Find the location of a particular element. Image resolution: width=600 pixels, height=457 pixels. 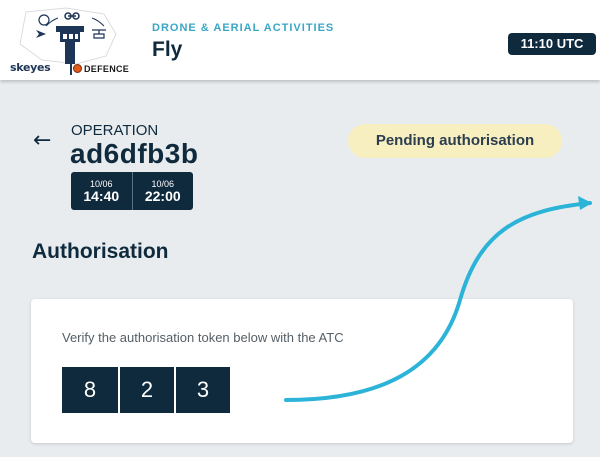

end-time: 10/06 22:00 is located at coordinates (162, 191).